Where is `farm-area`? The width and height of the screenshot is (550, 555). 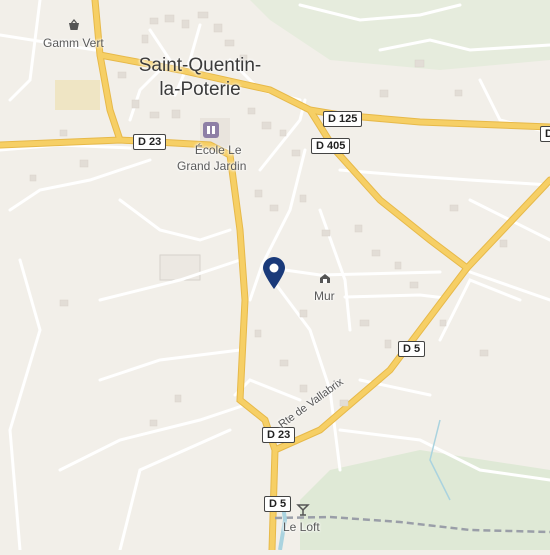
farm-area is located at coordinates (77, 95).